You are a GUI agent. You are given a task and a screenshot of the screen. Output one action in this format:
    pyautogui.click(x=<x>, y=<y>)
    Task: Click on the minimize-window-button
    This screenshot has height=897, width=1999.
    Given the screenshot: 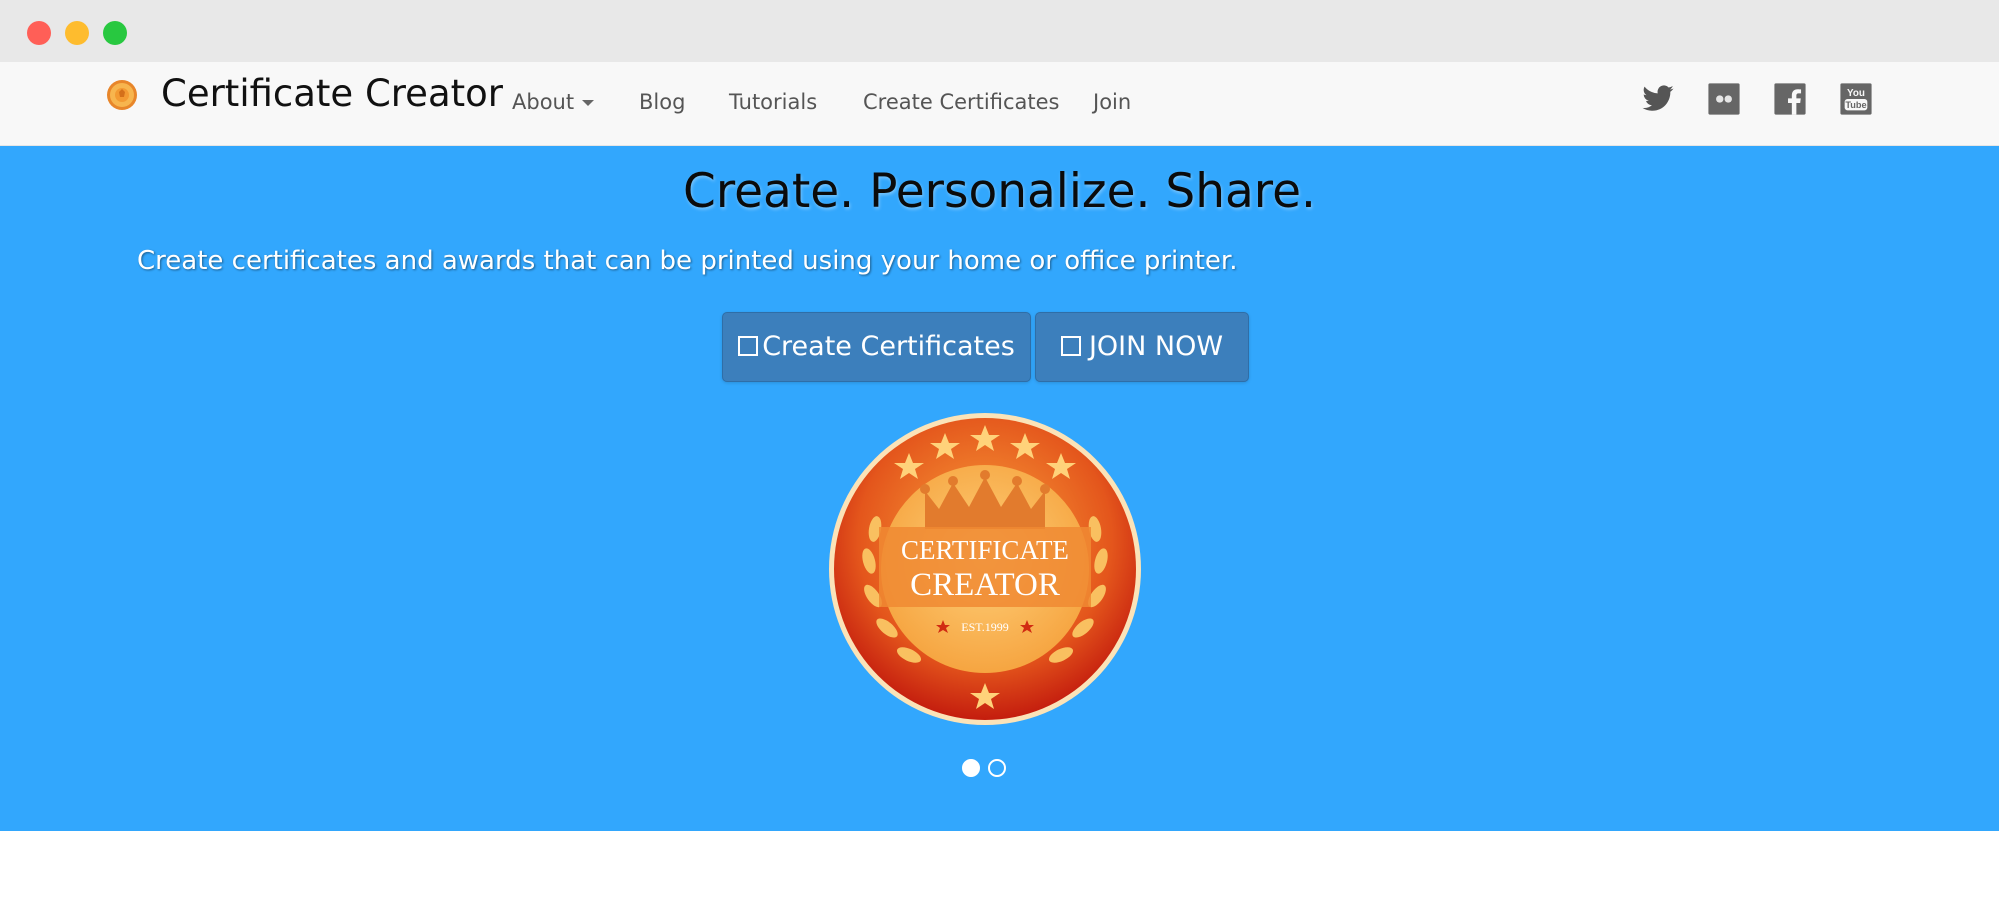 What is the action you would take?
    pyautogui.click(x=77, y=33)
    